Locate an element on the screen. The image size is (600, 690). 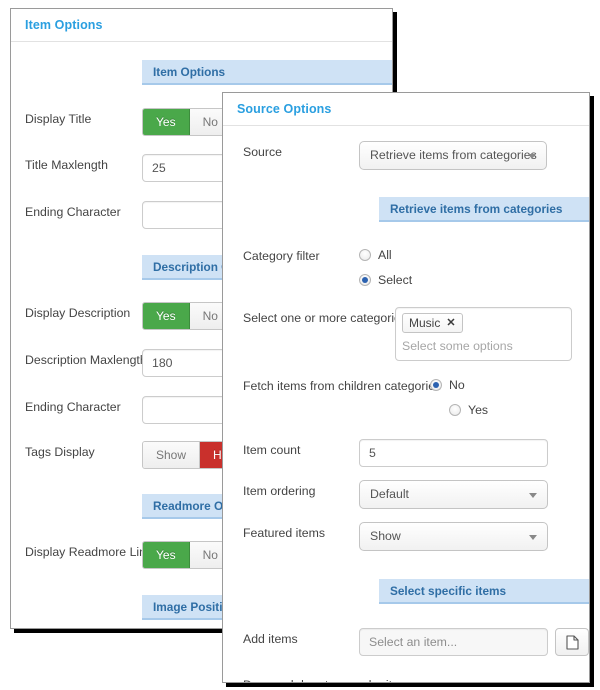
row-item-ordering: Item ordering Default is located at coordinates (406, 494).